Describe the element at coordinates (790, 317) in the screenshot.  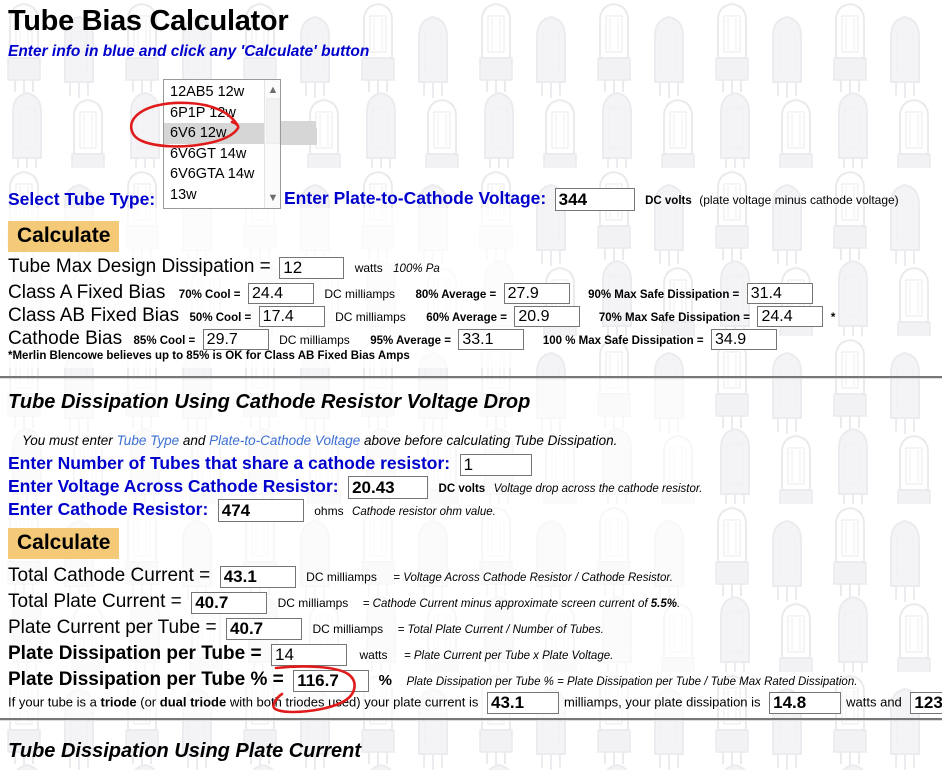
I see `class-ab-maxsafe-input` at that location.